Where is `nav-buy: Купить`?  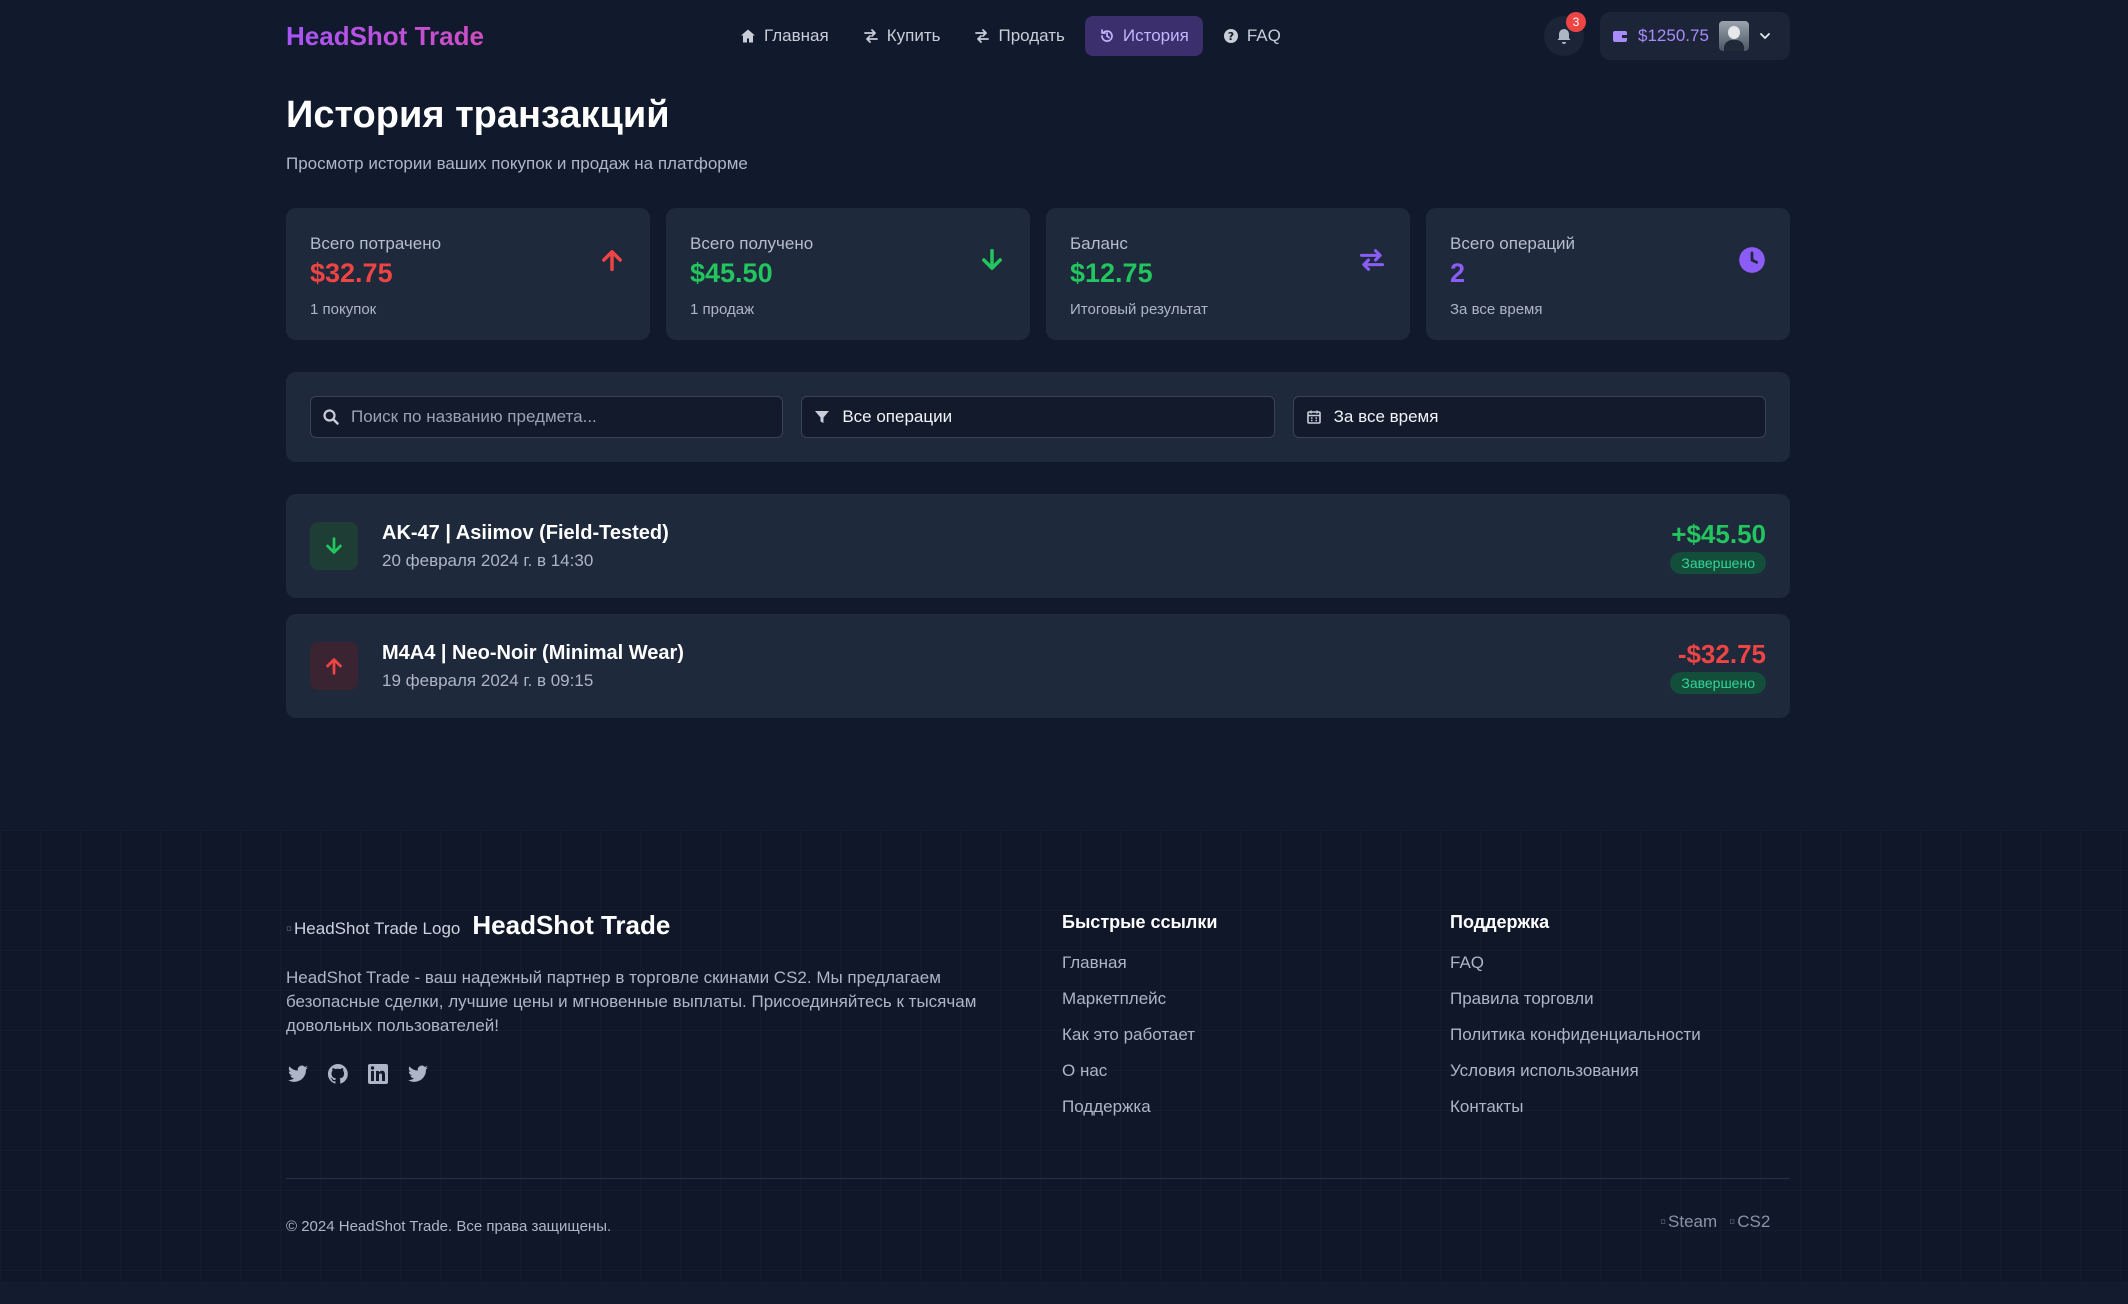
nav-buy: Купить is located at coordinates (902, 36).